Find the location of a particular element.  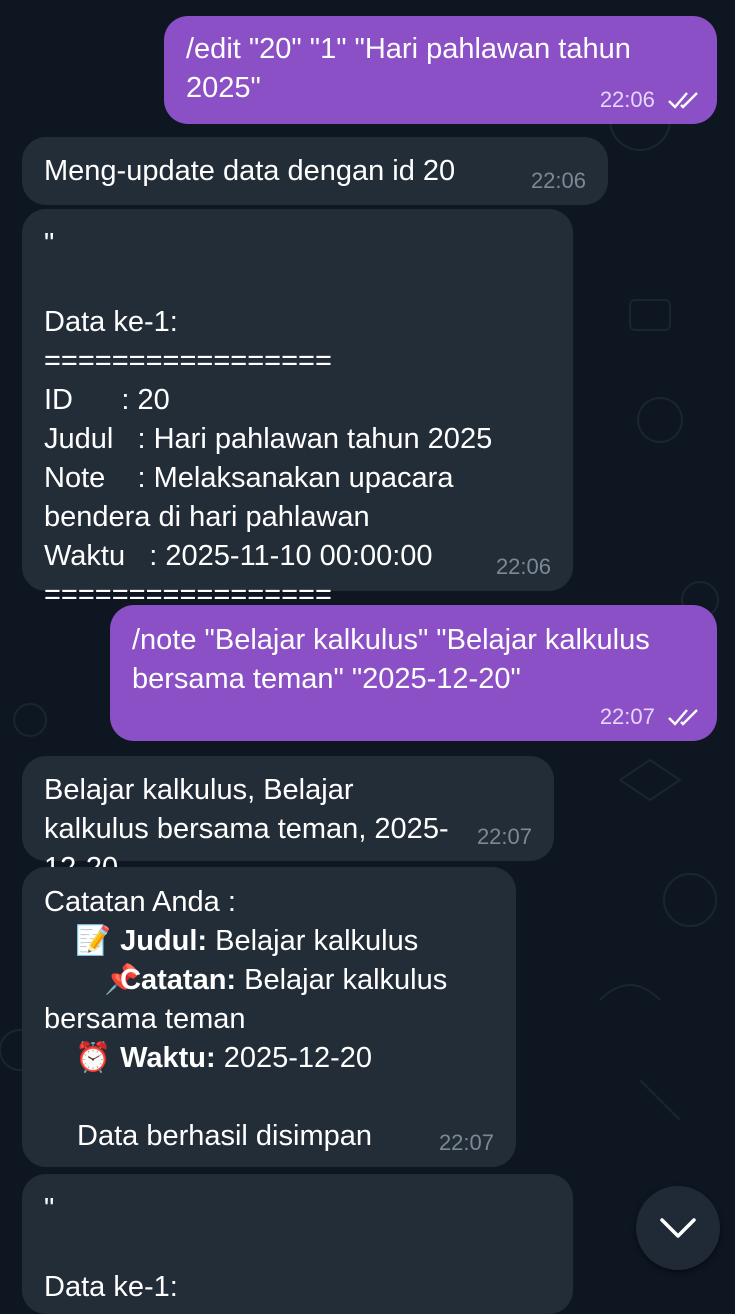

pushpin-icon: 📌 is located at coordinates (122, 980).